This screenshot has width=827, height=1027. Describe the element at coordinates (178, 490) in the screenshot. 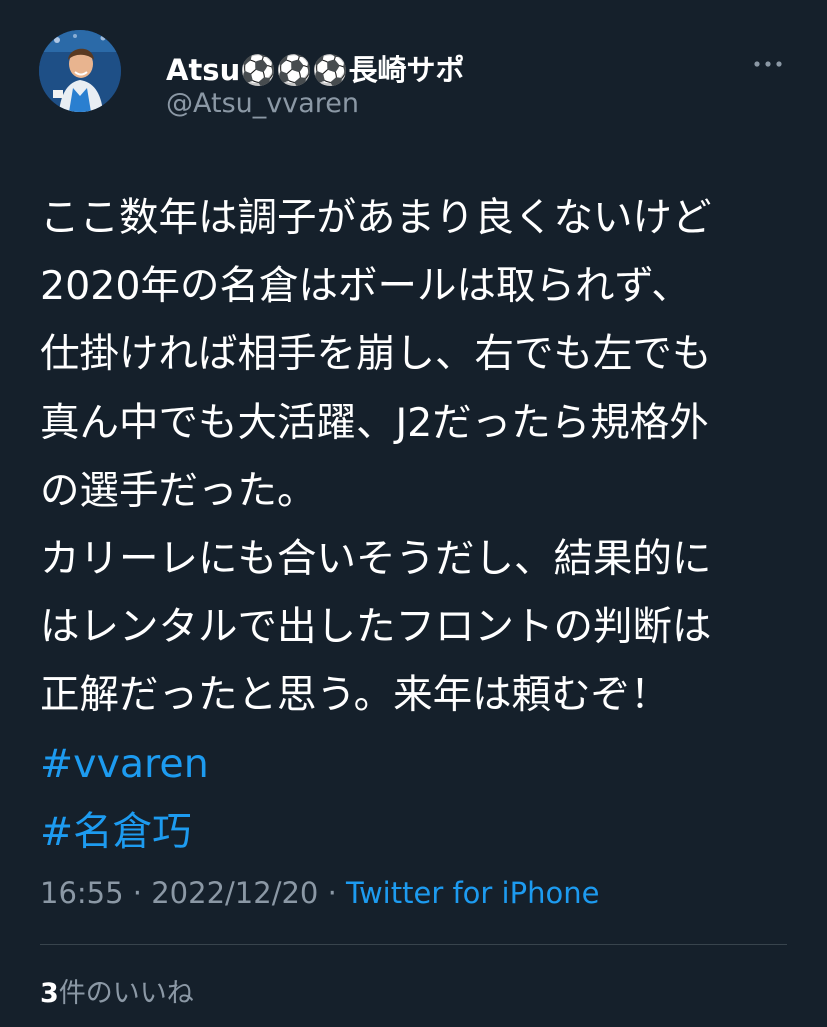

I see `tweet-text-line: の選手だった。` at that location.